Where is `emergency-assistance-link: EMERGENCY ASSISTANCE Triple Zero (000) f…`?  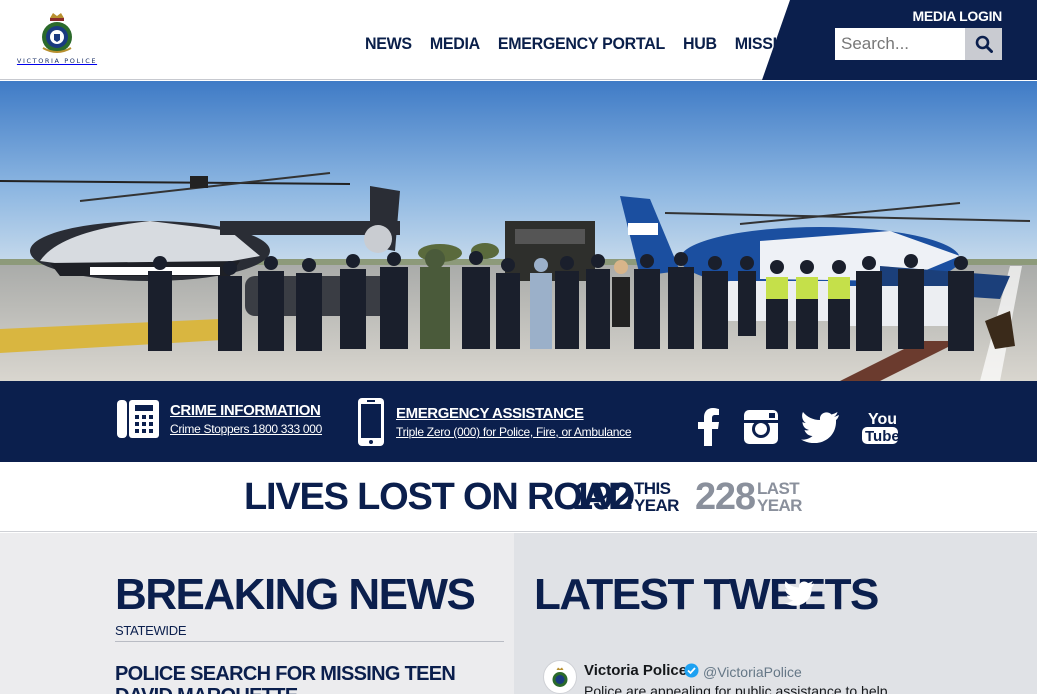 emergency-assistance-link: EMERGENCY ASSISTANCE Triple Zero (000) f… is located at coordinates (494, 422).